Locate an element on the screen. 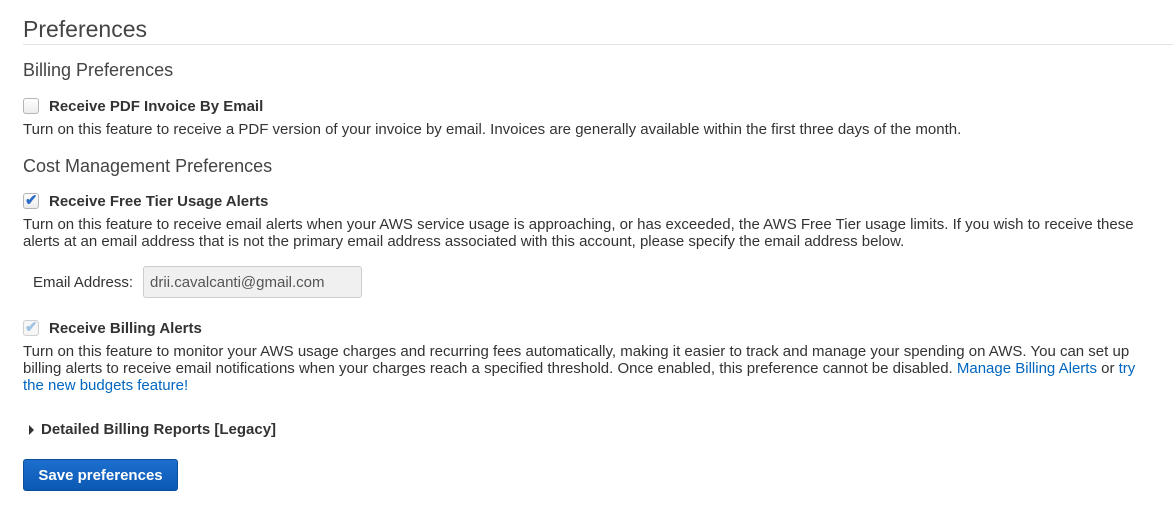 The image size is (1173, 522). pdf-invoice-checkbox is located at coordinates (31, 106).